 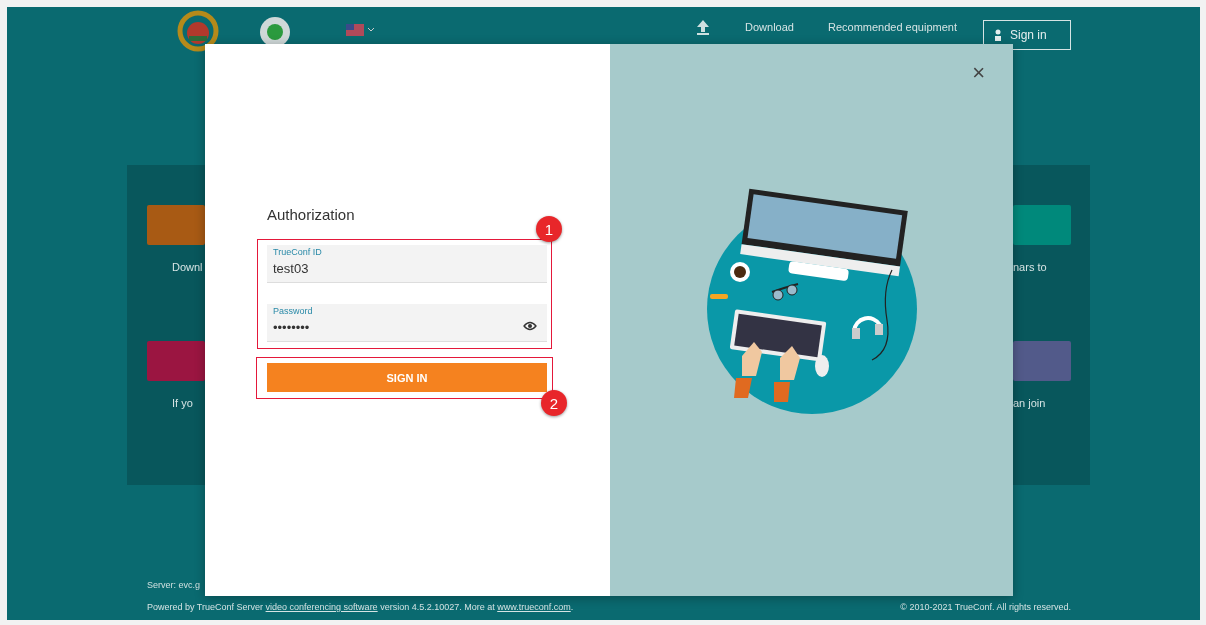 What do you see at coordinates (182, 403) in the screenshot?
I see `card-caption: If yo` at bounding box center [182, 403].